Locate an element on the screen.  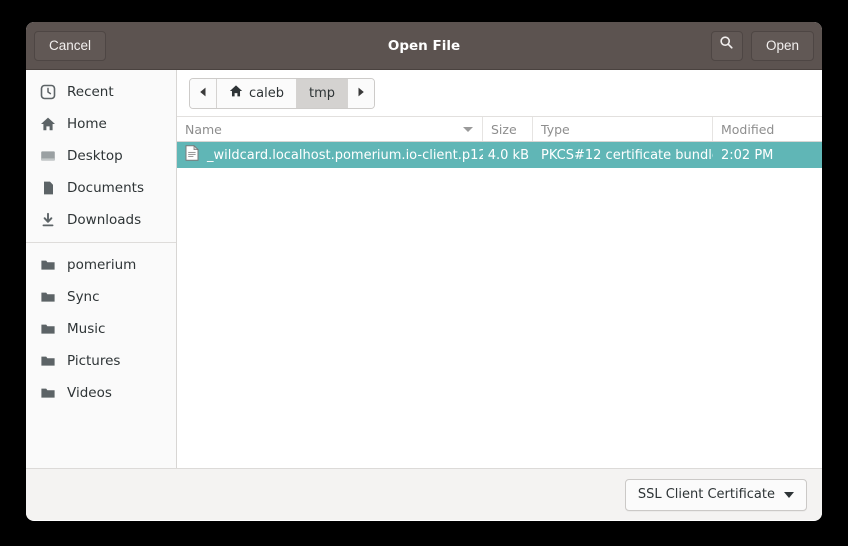
sidebar-item-label: pomerium is located at coordinates (102, 265).